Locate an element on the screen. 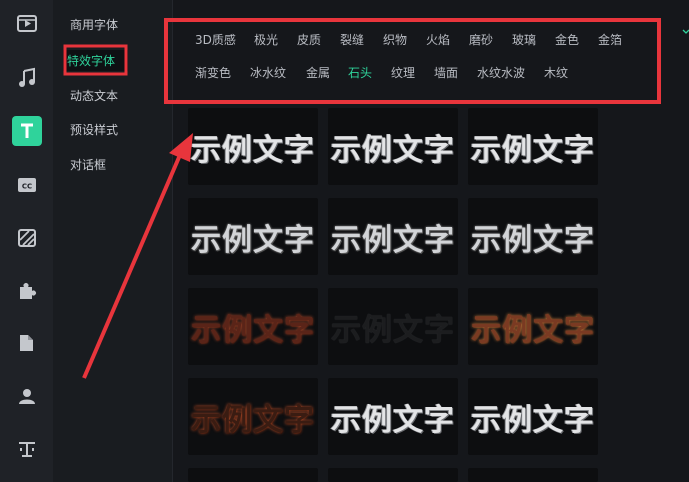  tag-3d-texture: 3D质感 is located at coordinates (215, 39).